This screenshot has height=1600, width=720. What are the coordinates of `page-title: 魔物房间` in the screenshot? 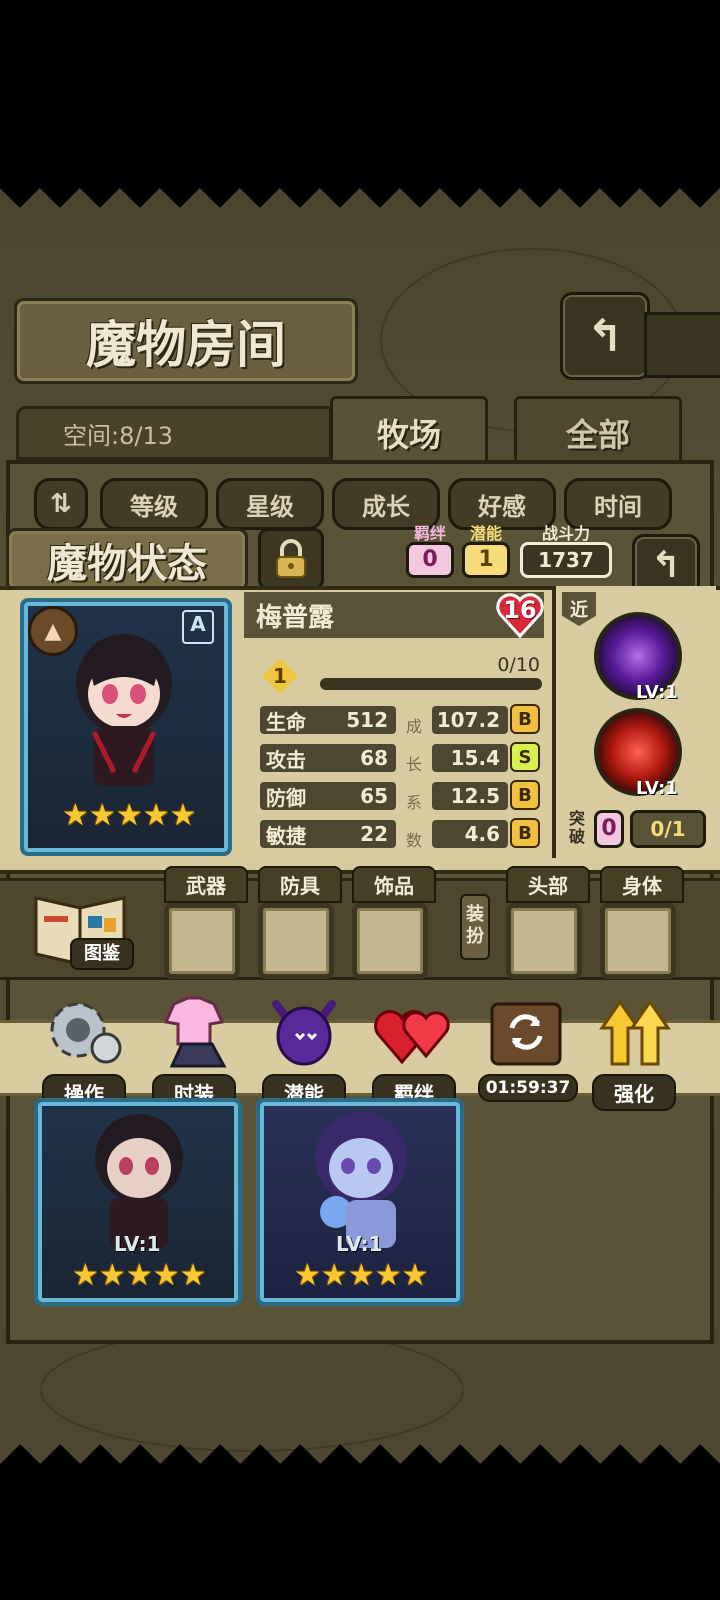 It's located at (186, 341).